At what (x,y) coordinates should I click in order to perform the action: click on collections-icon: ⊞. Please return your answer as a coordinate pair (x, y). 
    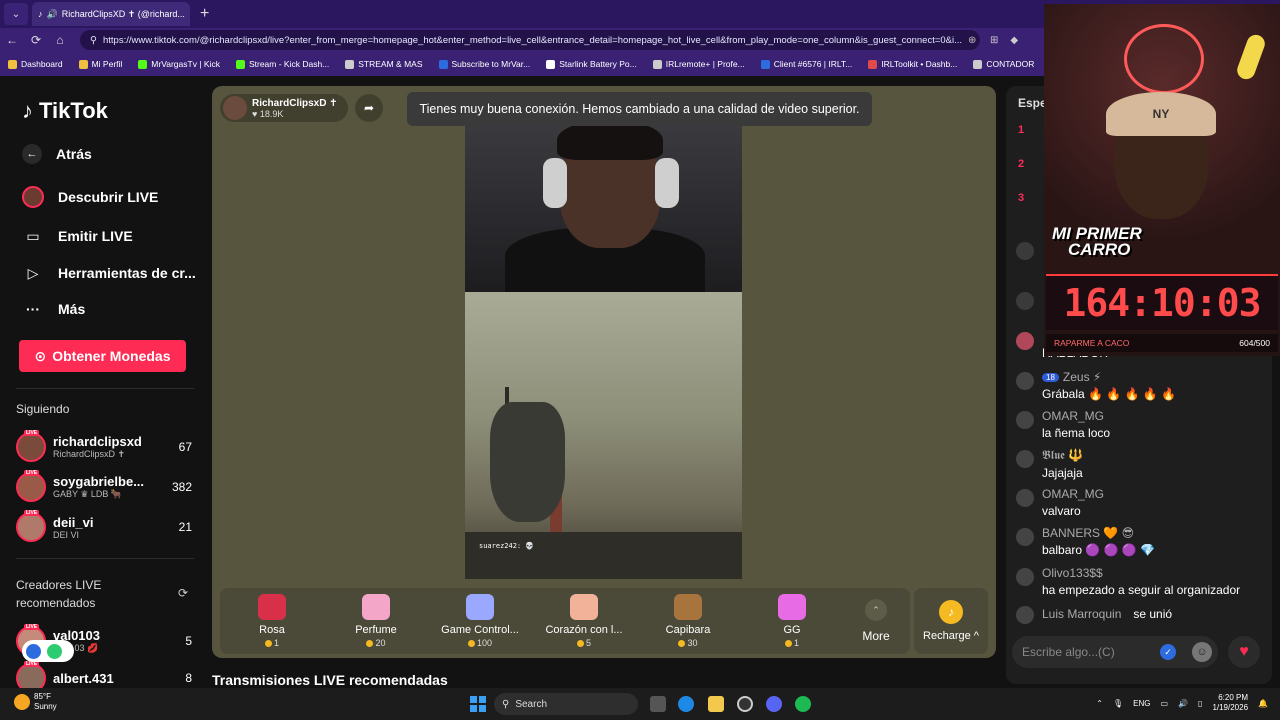
    Looking at the image, I should click on (994, 40).